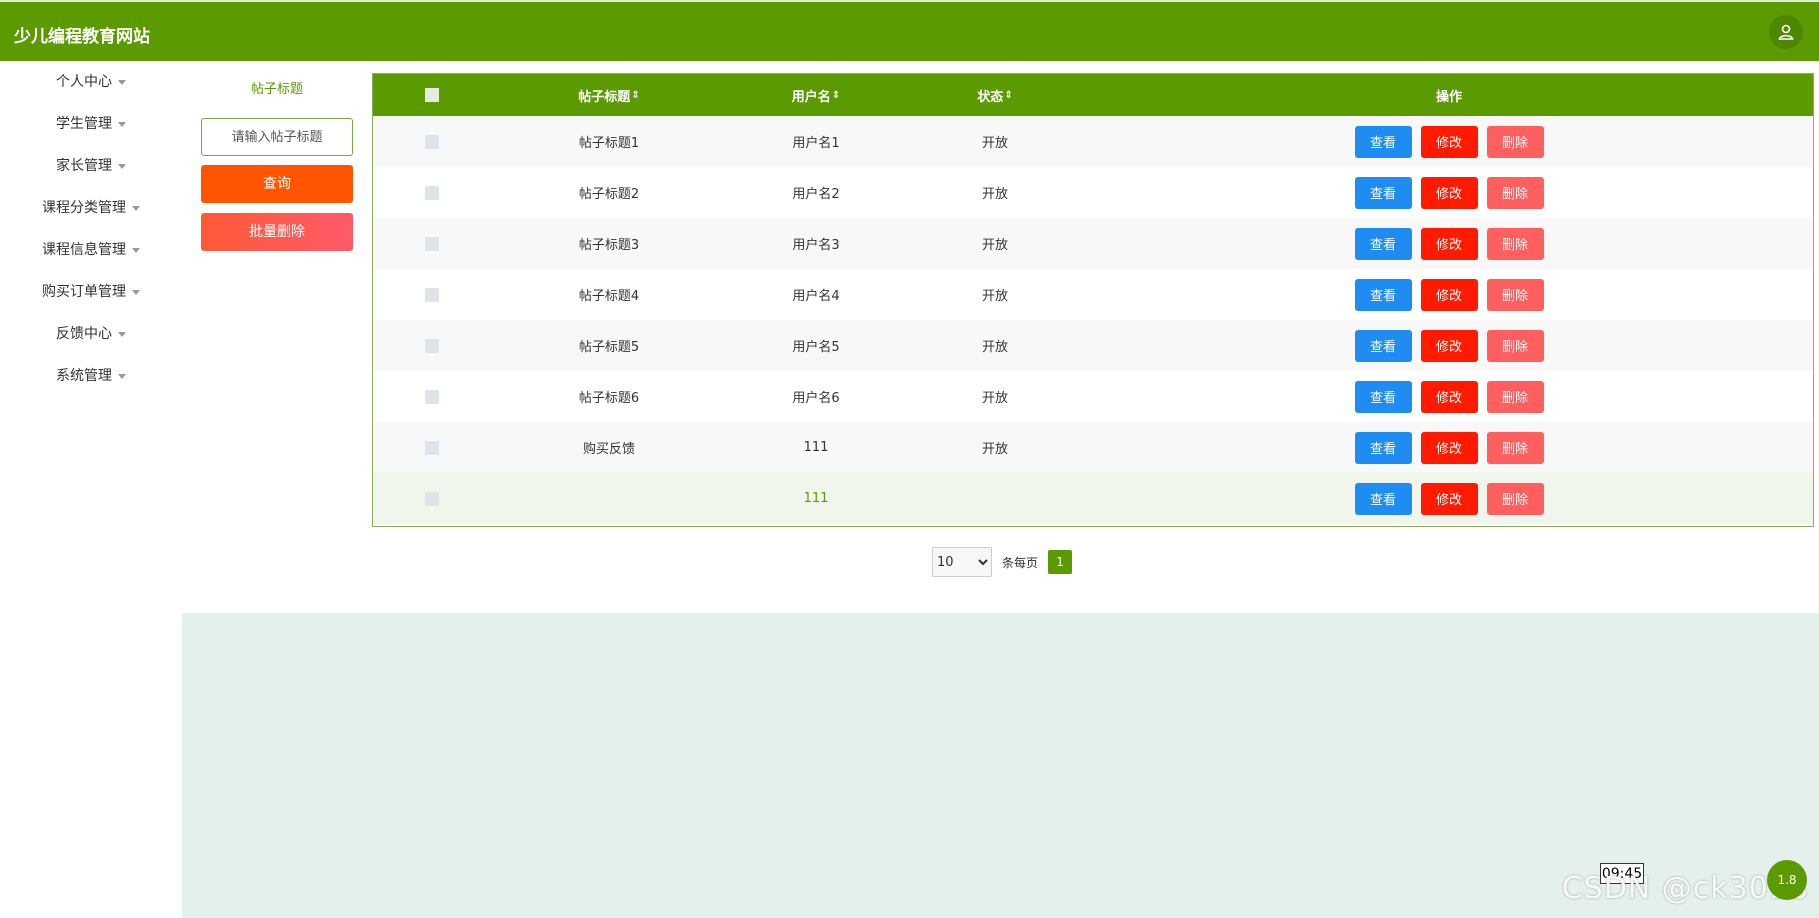 This screenshot has width=1819, height=918. Describe the element at coordinates (277, 137) in the screenshot. I see `post-title-search-input` at that location.